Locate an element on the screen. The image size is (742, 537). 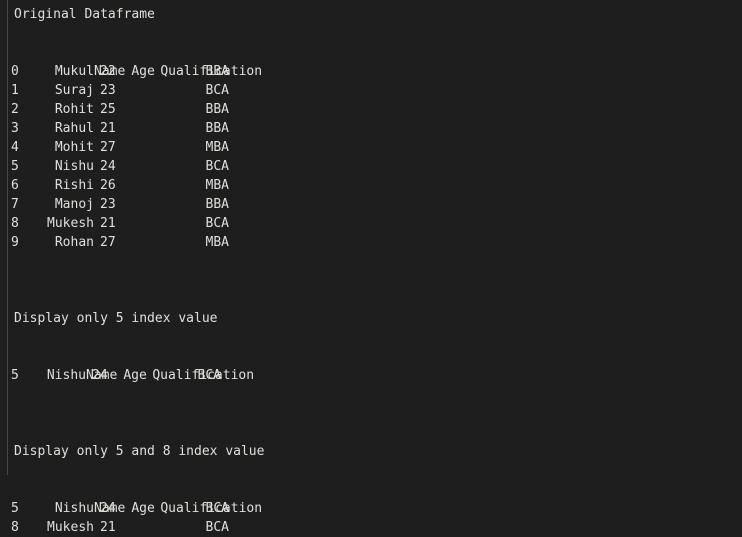
table-row: 9 Rohan 27 MBA is located at coordinates (371, 242).